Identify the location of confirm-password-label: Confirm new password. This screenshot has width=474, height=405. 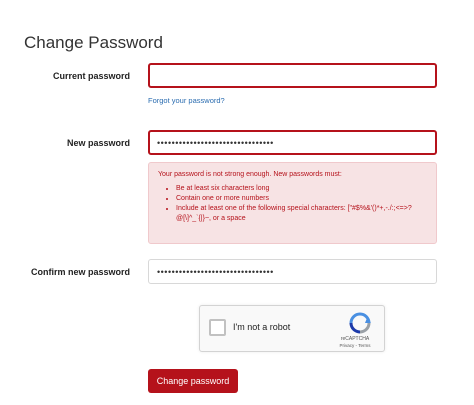
(80, 272).